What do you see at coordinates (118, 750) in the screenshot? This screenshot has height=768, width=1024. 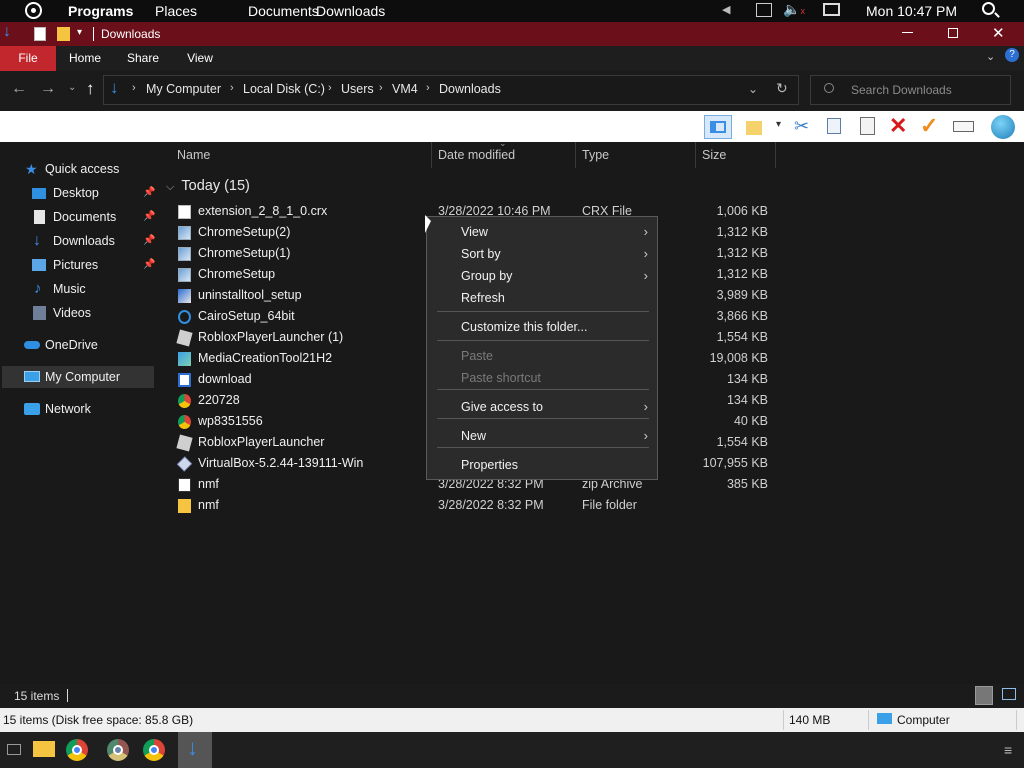 I see `chrome-dev-taskbar-button` at bounding box center [118, 750].